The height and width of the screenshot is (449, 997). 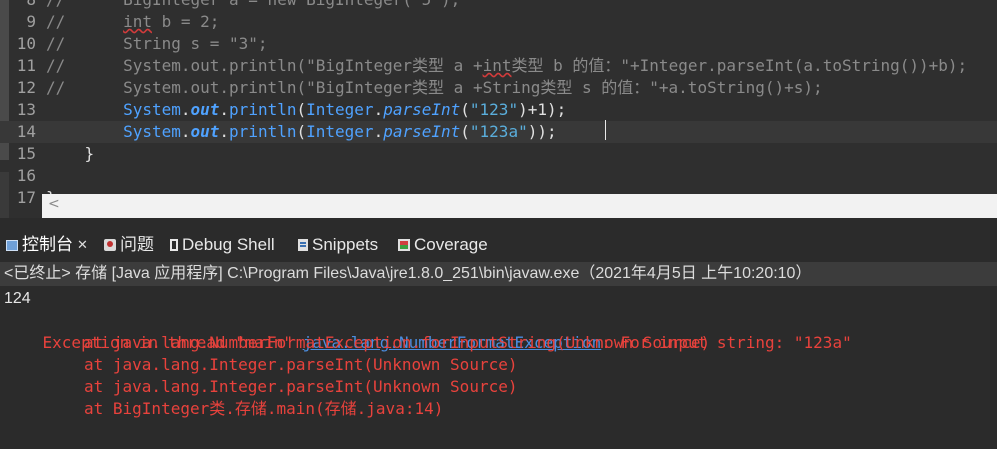 What do you see at coordinates (54, 204) in the screenshot?
I see `scroll-left-icon: <` at bounding box center [54, 204].